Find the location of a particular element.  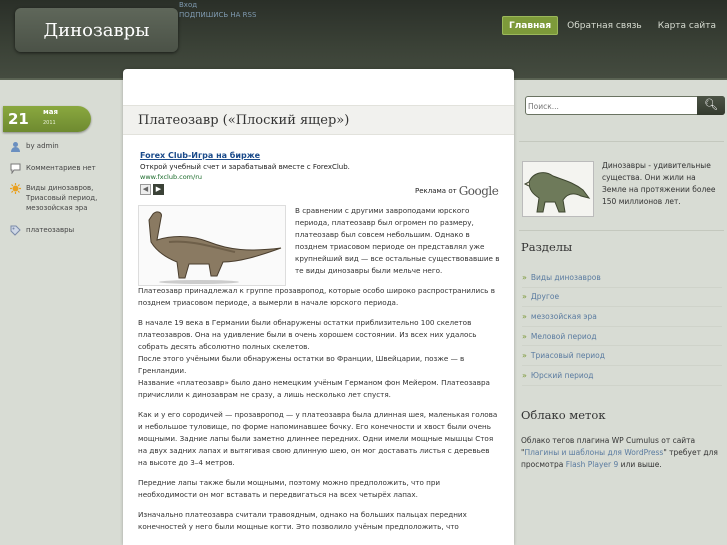

category-item: Меловой период is located at coordinates (622, 337).